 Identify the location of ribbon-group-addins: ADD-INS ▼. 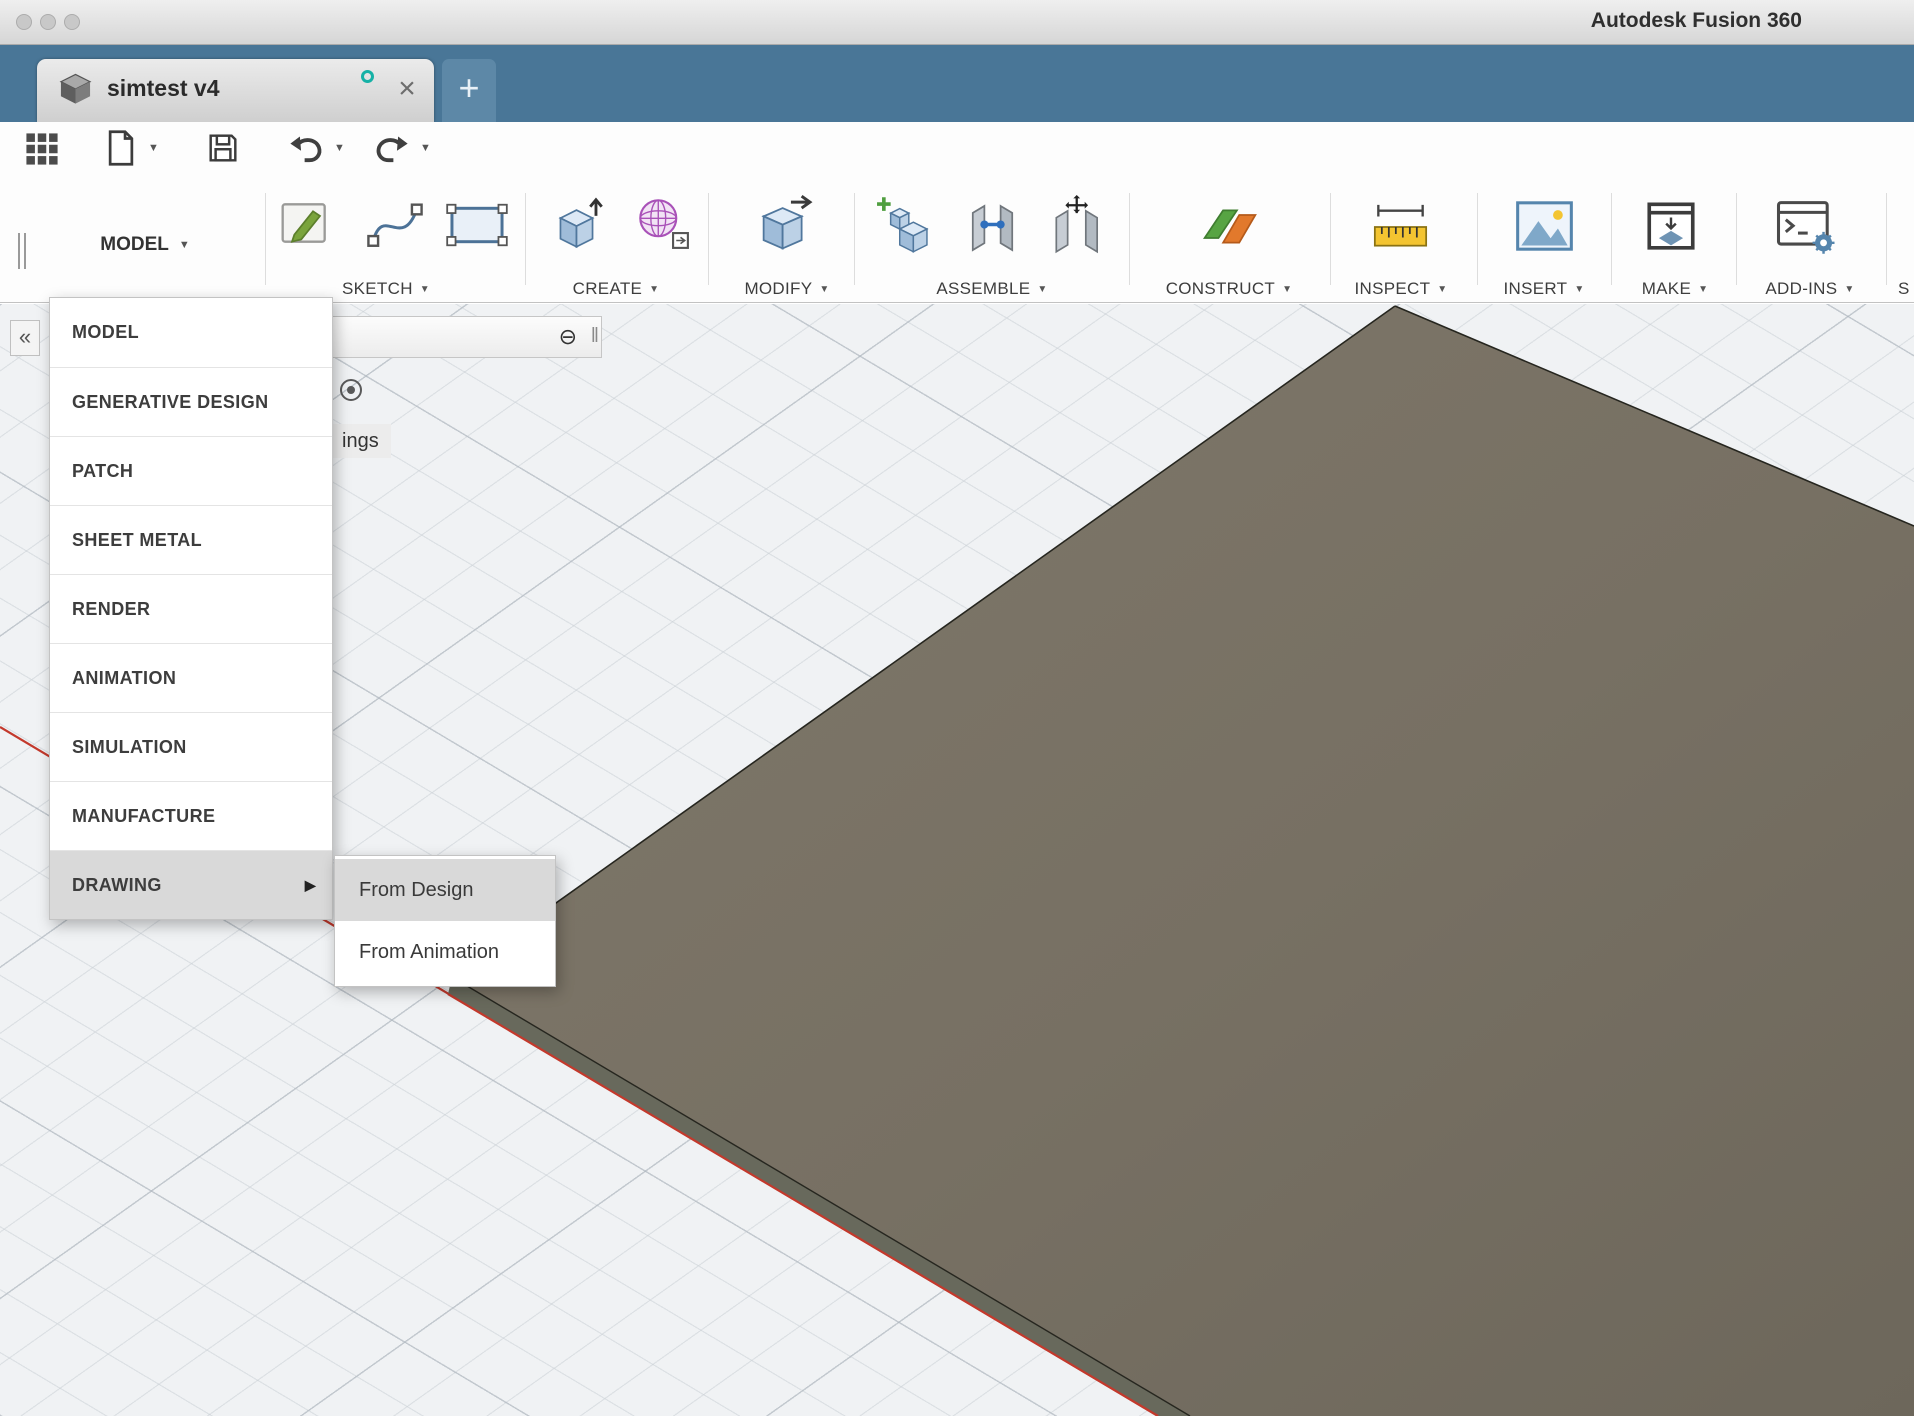
(1811, 239).